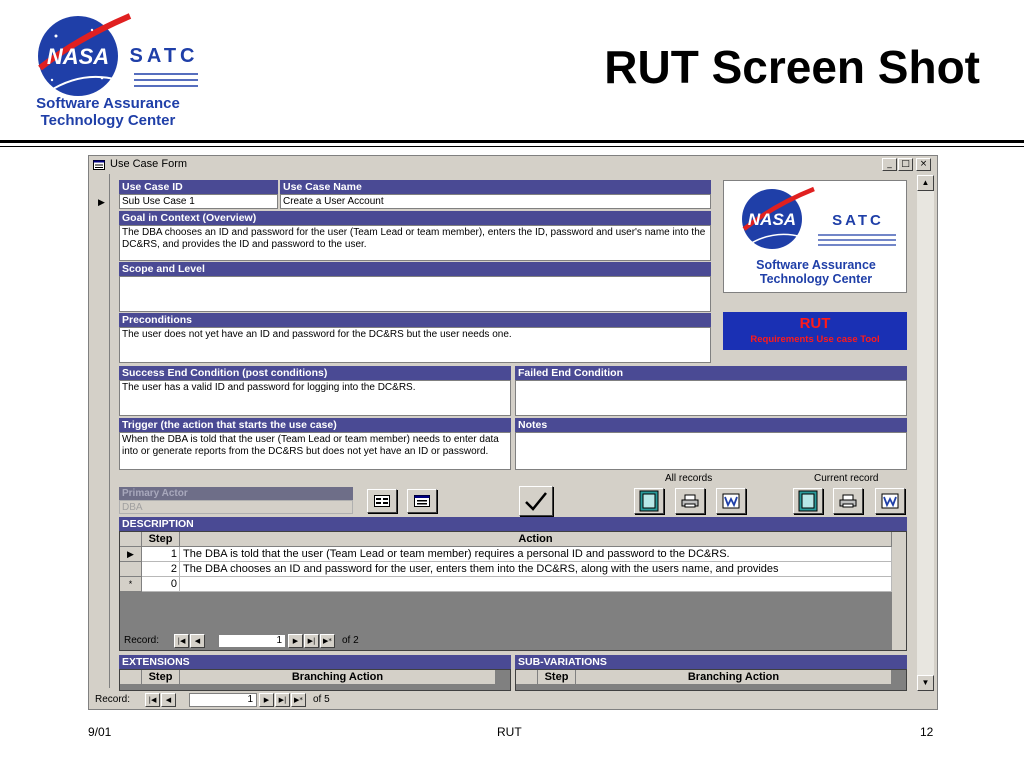 The height and width of the screenshot is (768, 1024). I want to click on use-case-name-field: Create a User Account, so click(495, 201).